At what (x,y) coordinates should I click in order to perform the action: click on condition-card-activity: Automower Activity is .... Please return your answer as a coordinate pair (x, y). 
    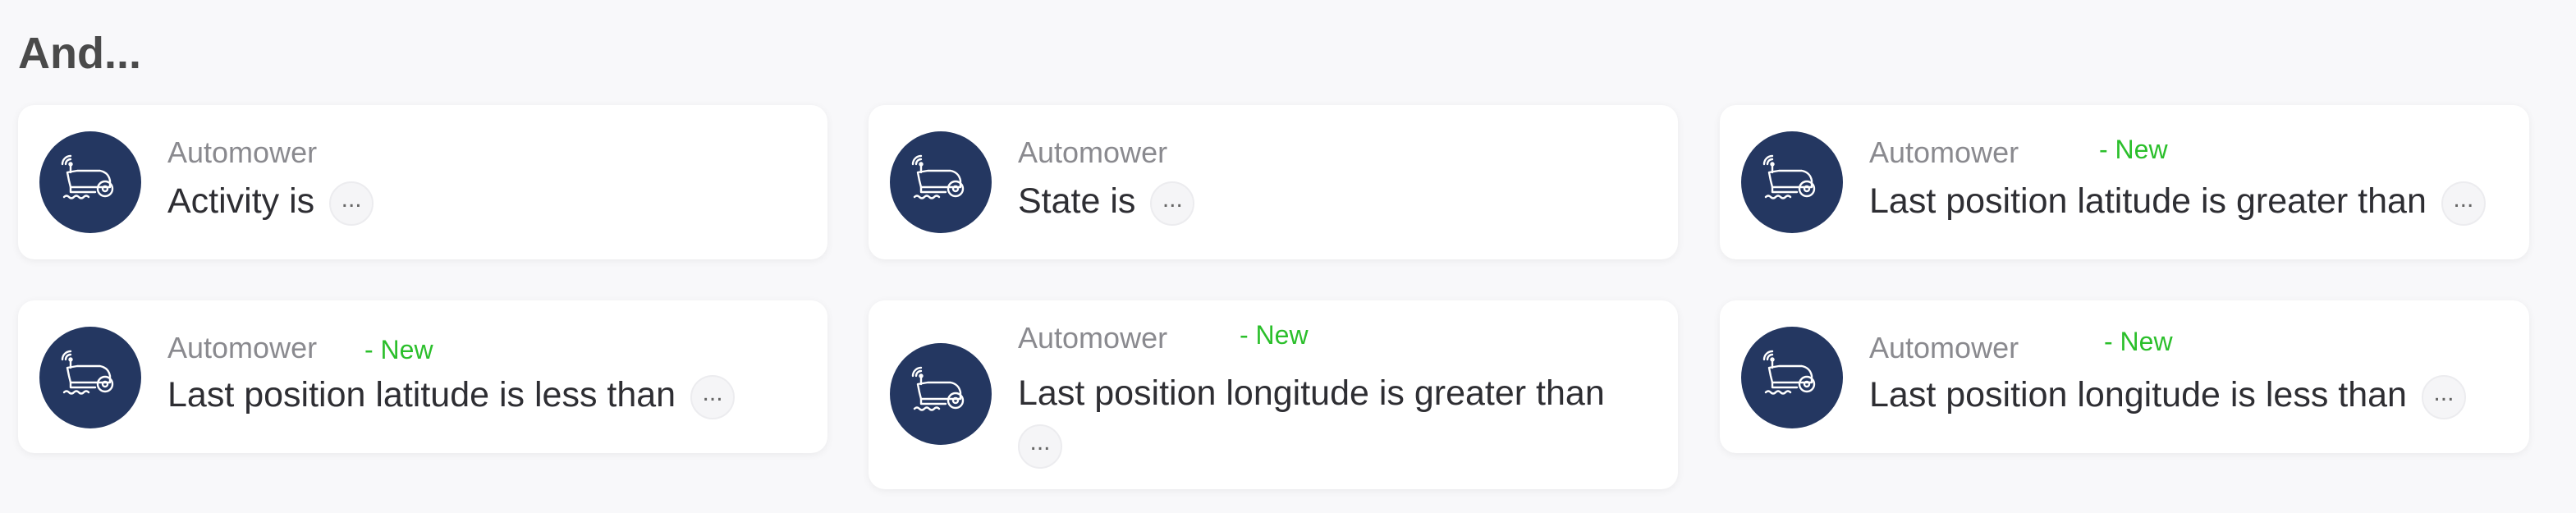
    Looking at the image, I should click on (422, 182).